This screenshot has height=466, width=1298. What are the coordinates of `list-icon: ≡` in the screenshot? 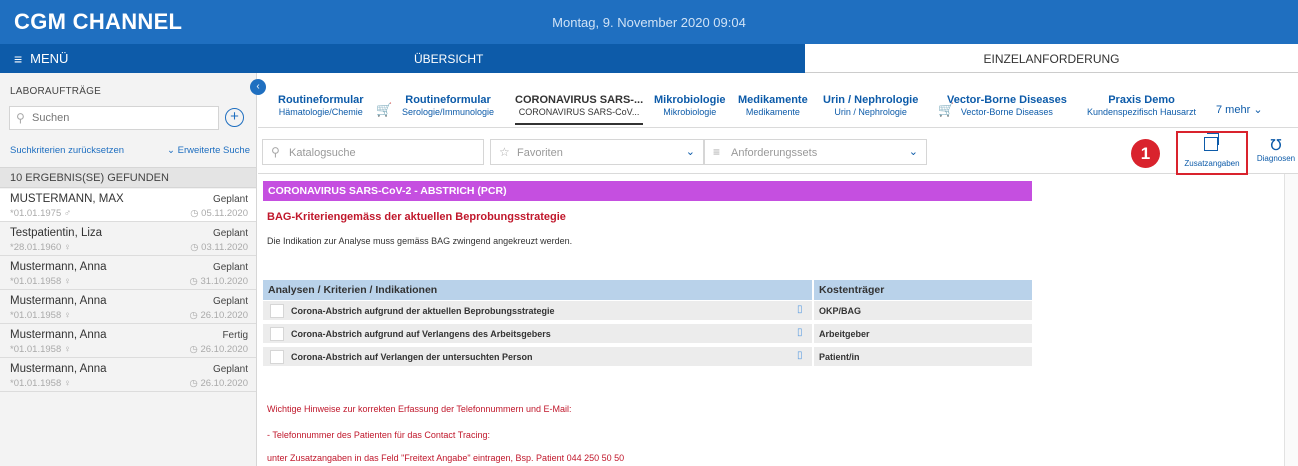 It's located at (717, 152).